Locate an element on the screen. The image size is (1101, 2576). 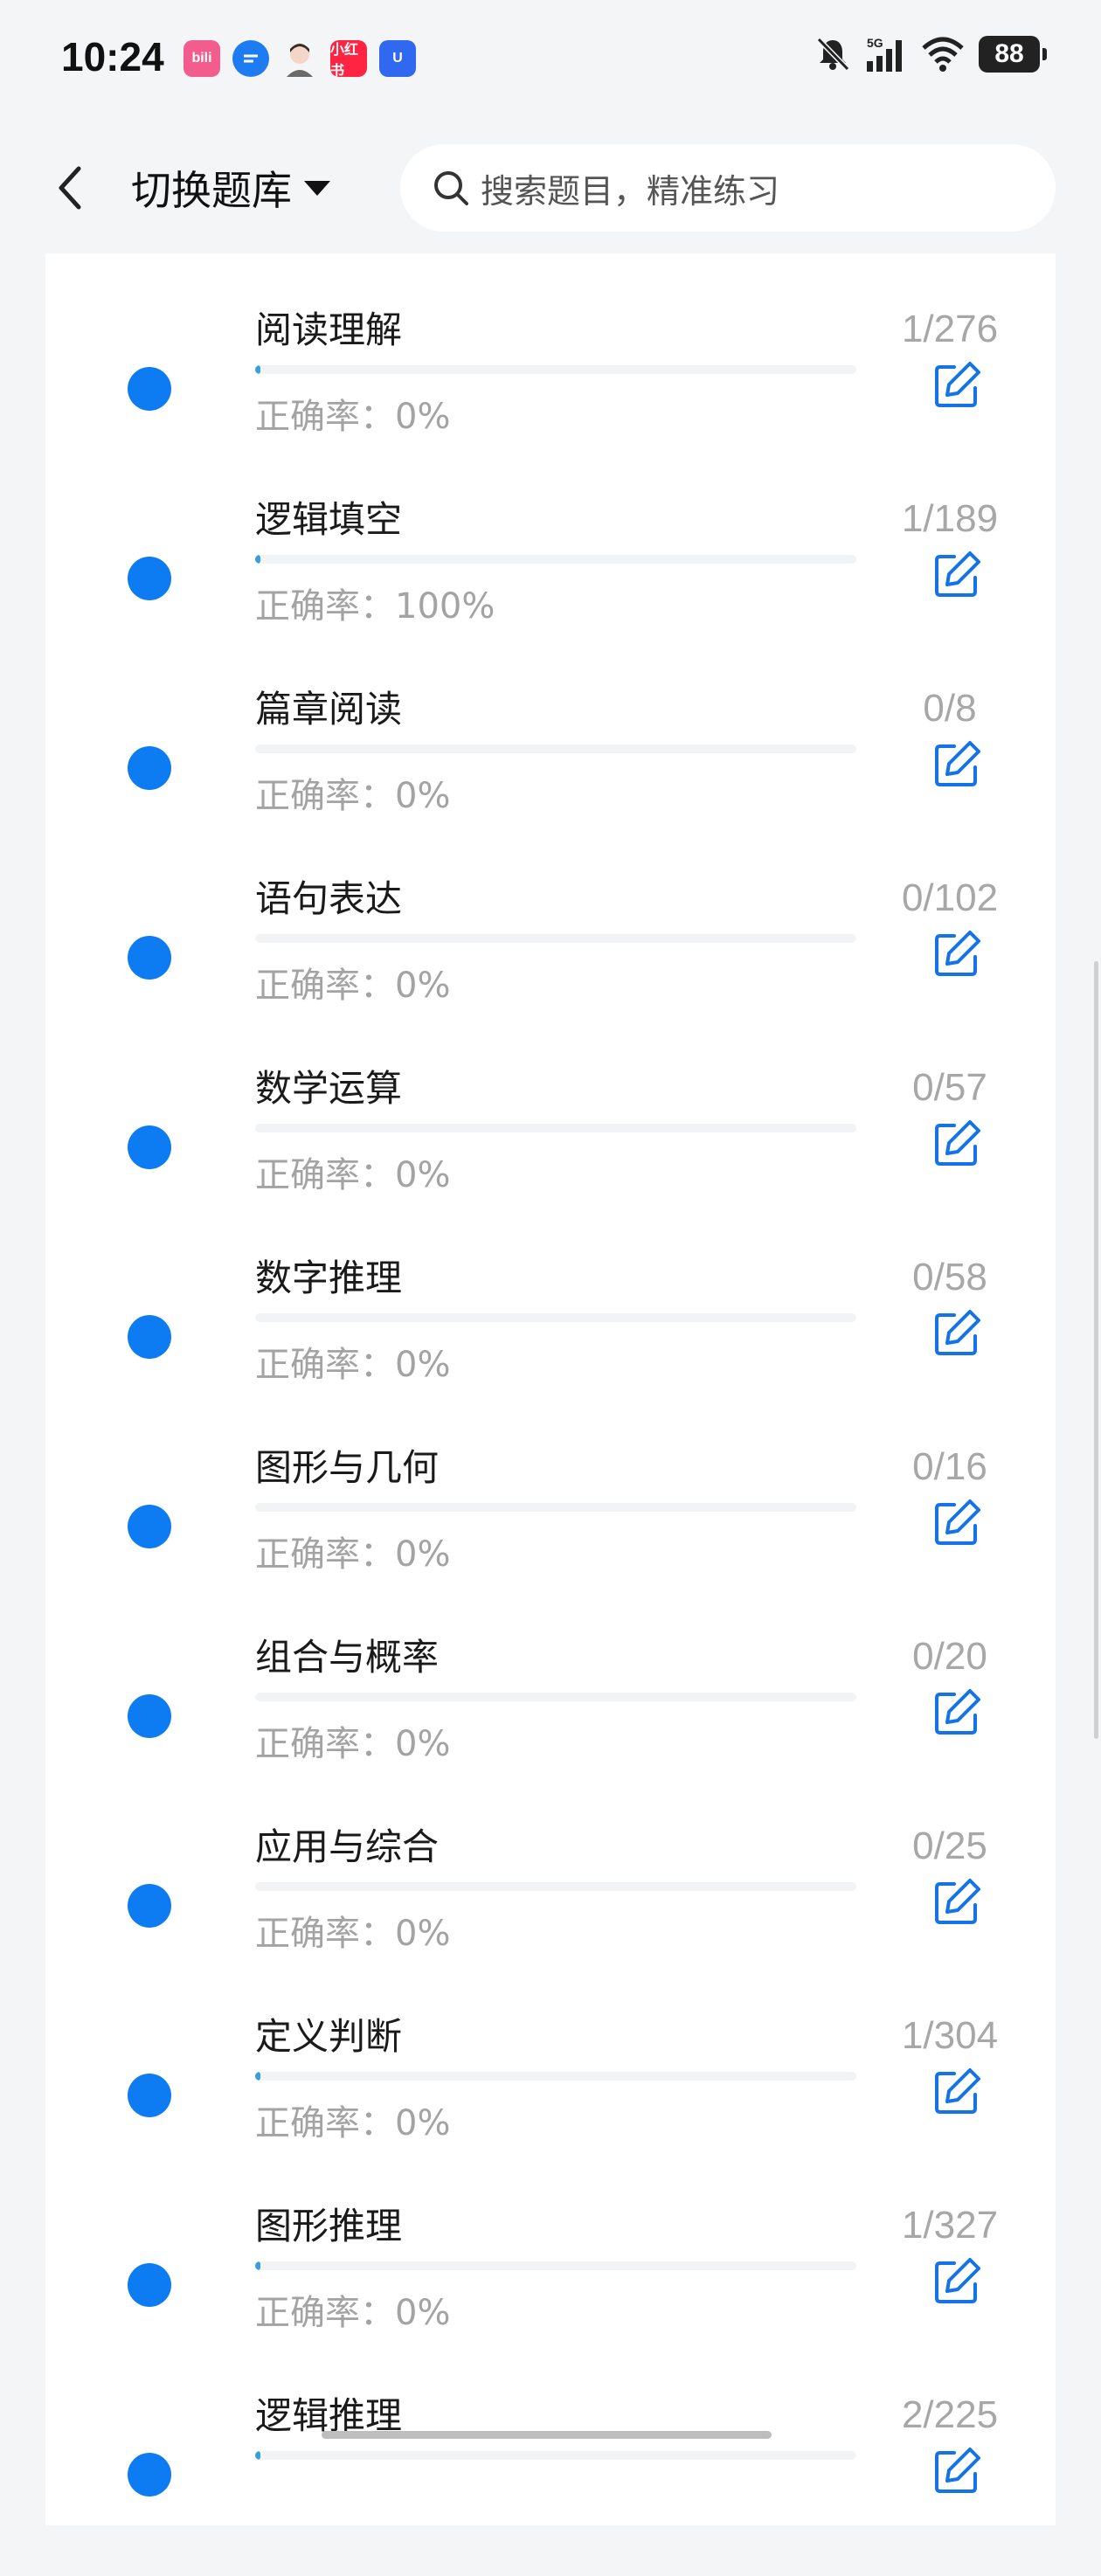
category-row: 图形推理正确率：0% 1/327 is located at coordinates (550, 2291).